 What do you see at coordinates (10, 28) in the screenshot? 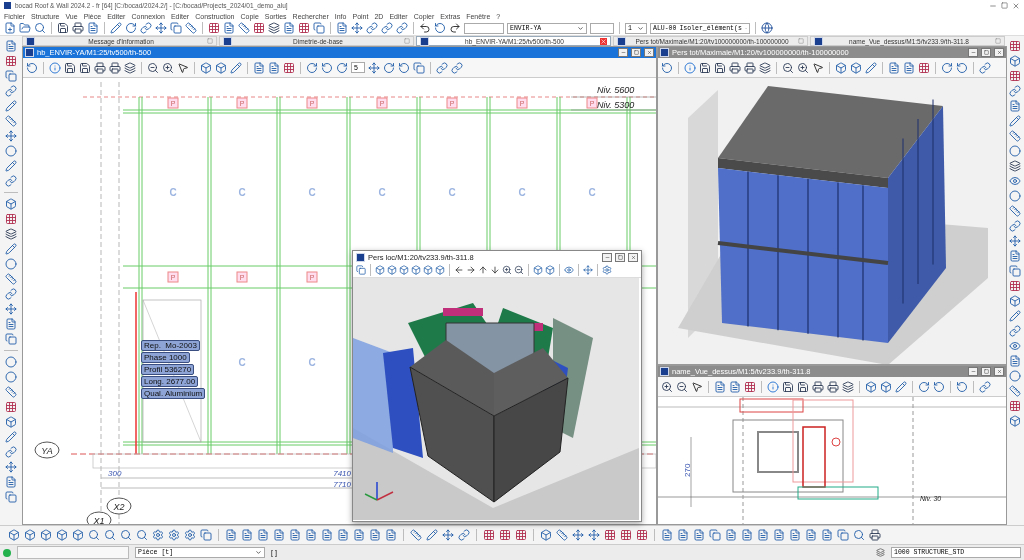
I see `new-file-icon` at bounding box center [10, 28].